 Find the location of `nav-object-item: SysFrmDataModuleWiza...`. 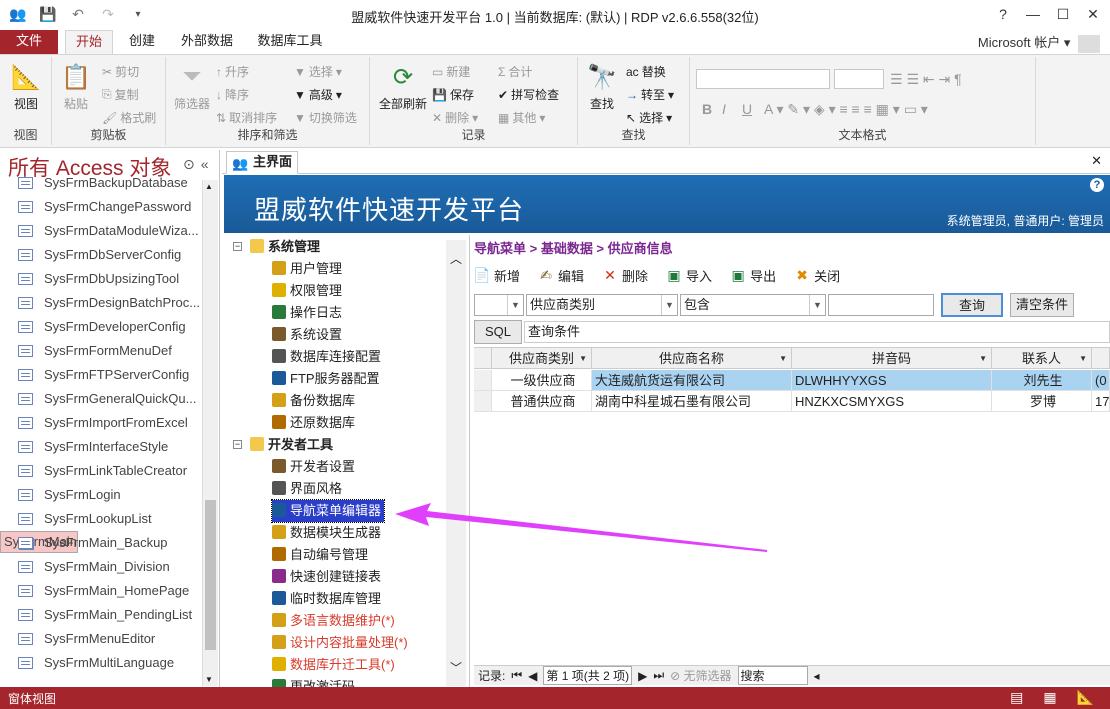

nav-object-item: SysFrmDataModuleWiza... is located at coordinates (101, 231).